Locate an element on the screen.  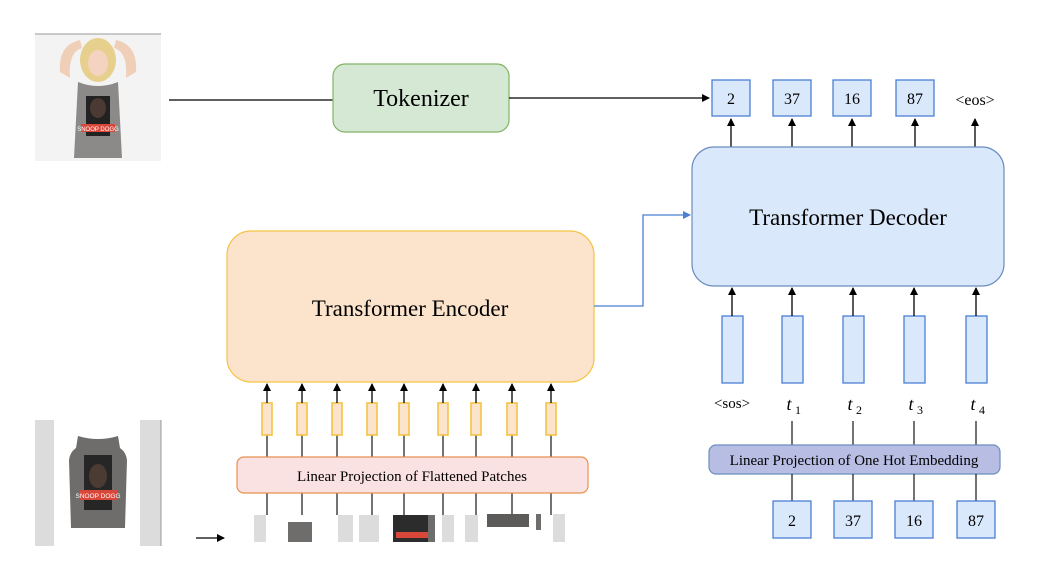
output-token: 87 is located at coordinates (915, 98).